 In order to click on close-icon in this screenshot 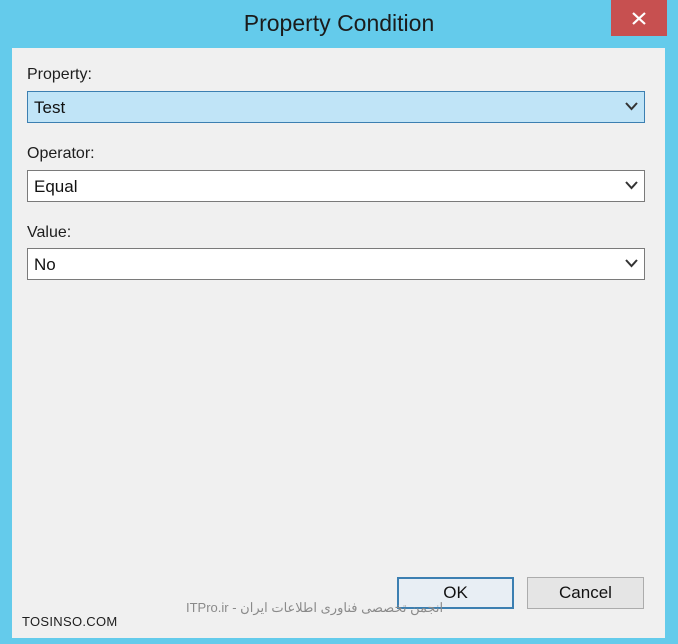, I will do `click(639, 18)`.